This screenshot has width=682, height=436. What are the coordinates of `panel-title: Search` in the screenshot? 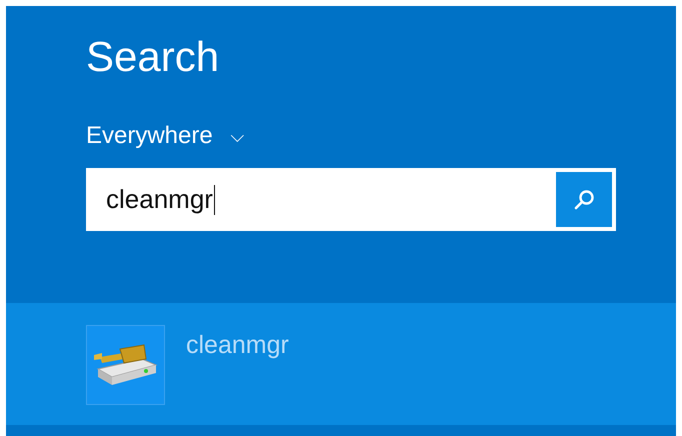 It's located at (153, 57).